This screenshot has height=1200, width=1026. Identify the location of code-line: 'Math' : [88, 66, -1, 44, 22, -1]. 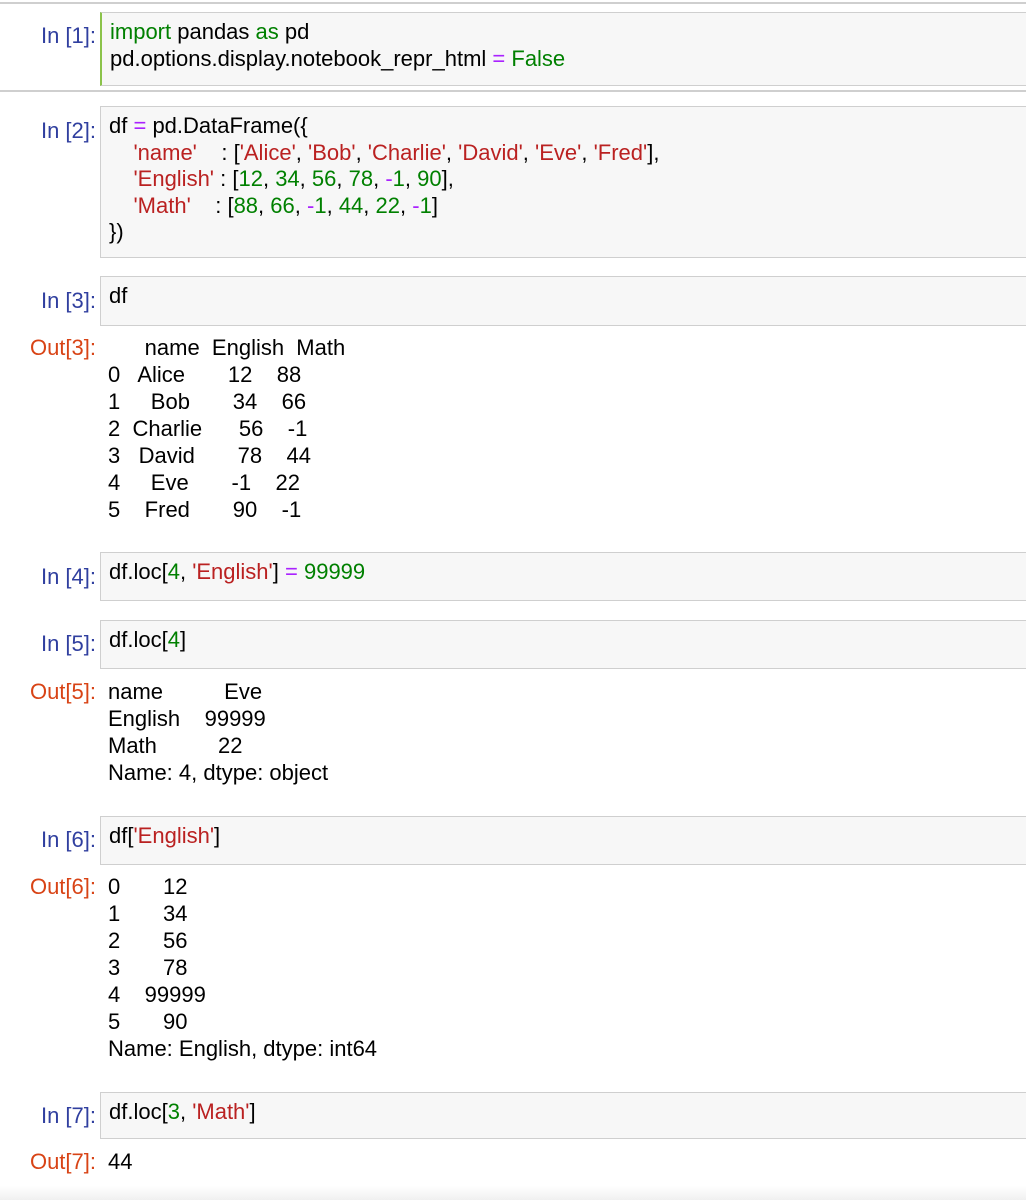
(563, 206).